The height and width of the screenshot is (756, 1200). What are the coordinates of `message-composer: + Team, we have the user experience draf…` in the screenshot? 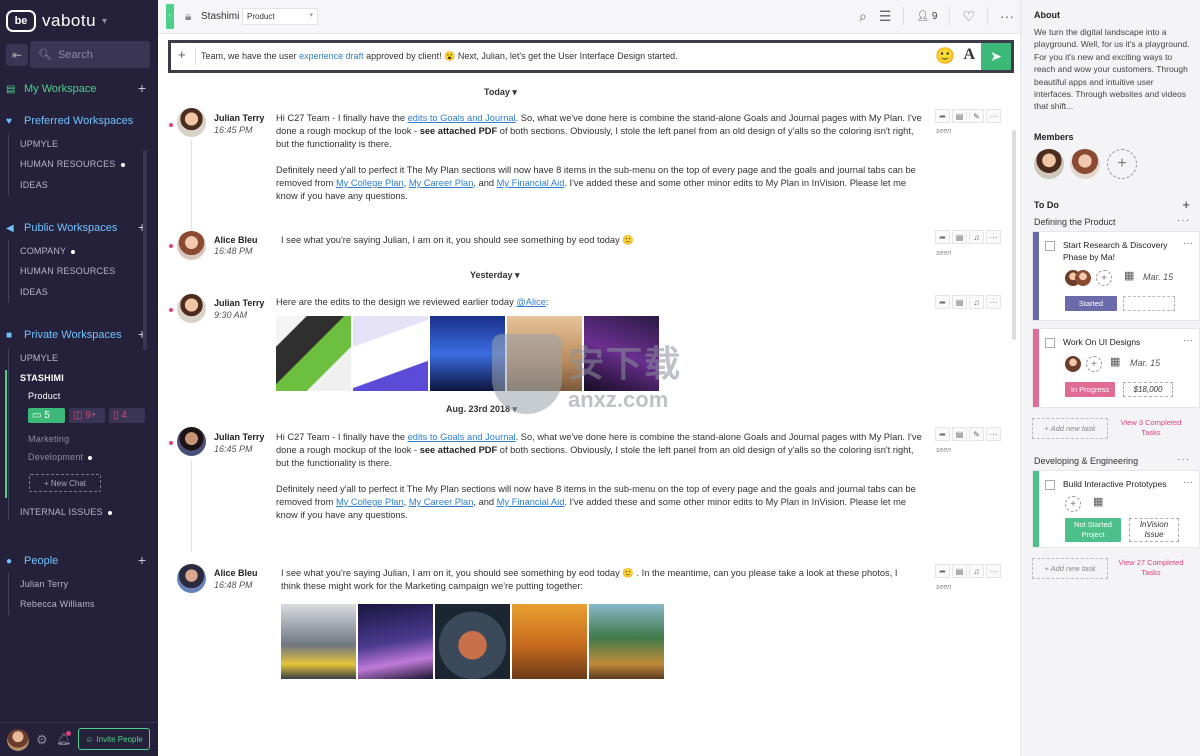 It's located at (591, 56).